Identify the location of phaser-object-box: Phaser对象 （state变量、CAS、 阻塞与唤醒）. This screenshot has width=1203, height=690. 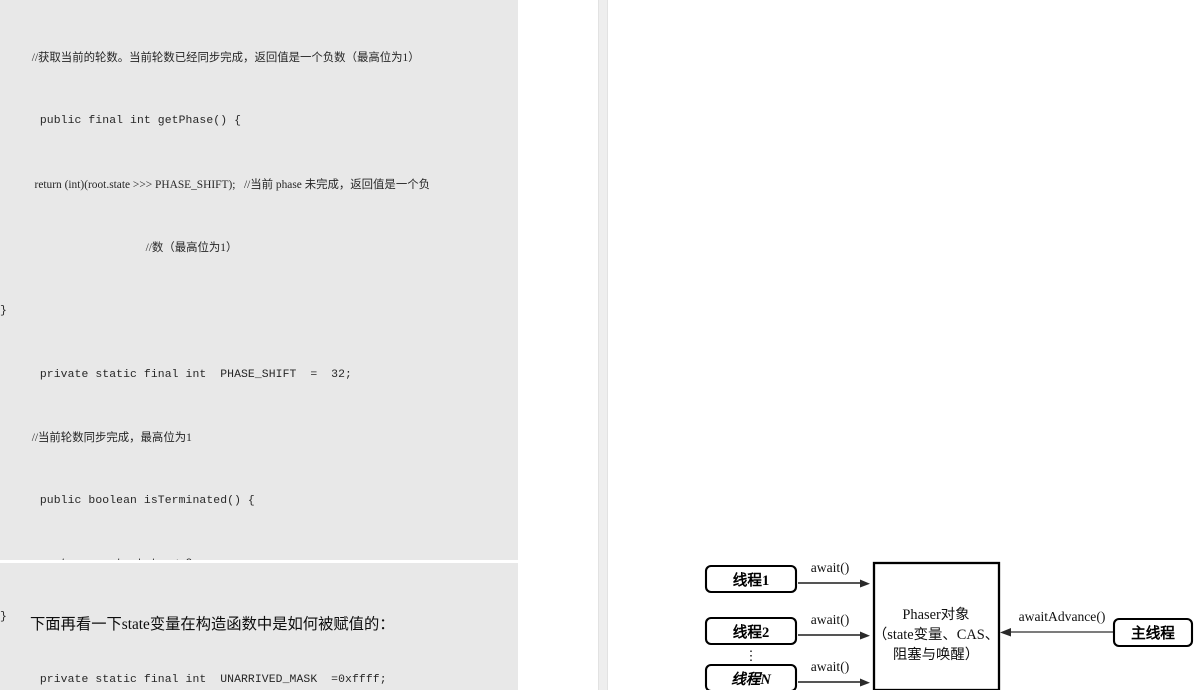
(937, 625).